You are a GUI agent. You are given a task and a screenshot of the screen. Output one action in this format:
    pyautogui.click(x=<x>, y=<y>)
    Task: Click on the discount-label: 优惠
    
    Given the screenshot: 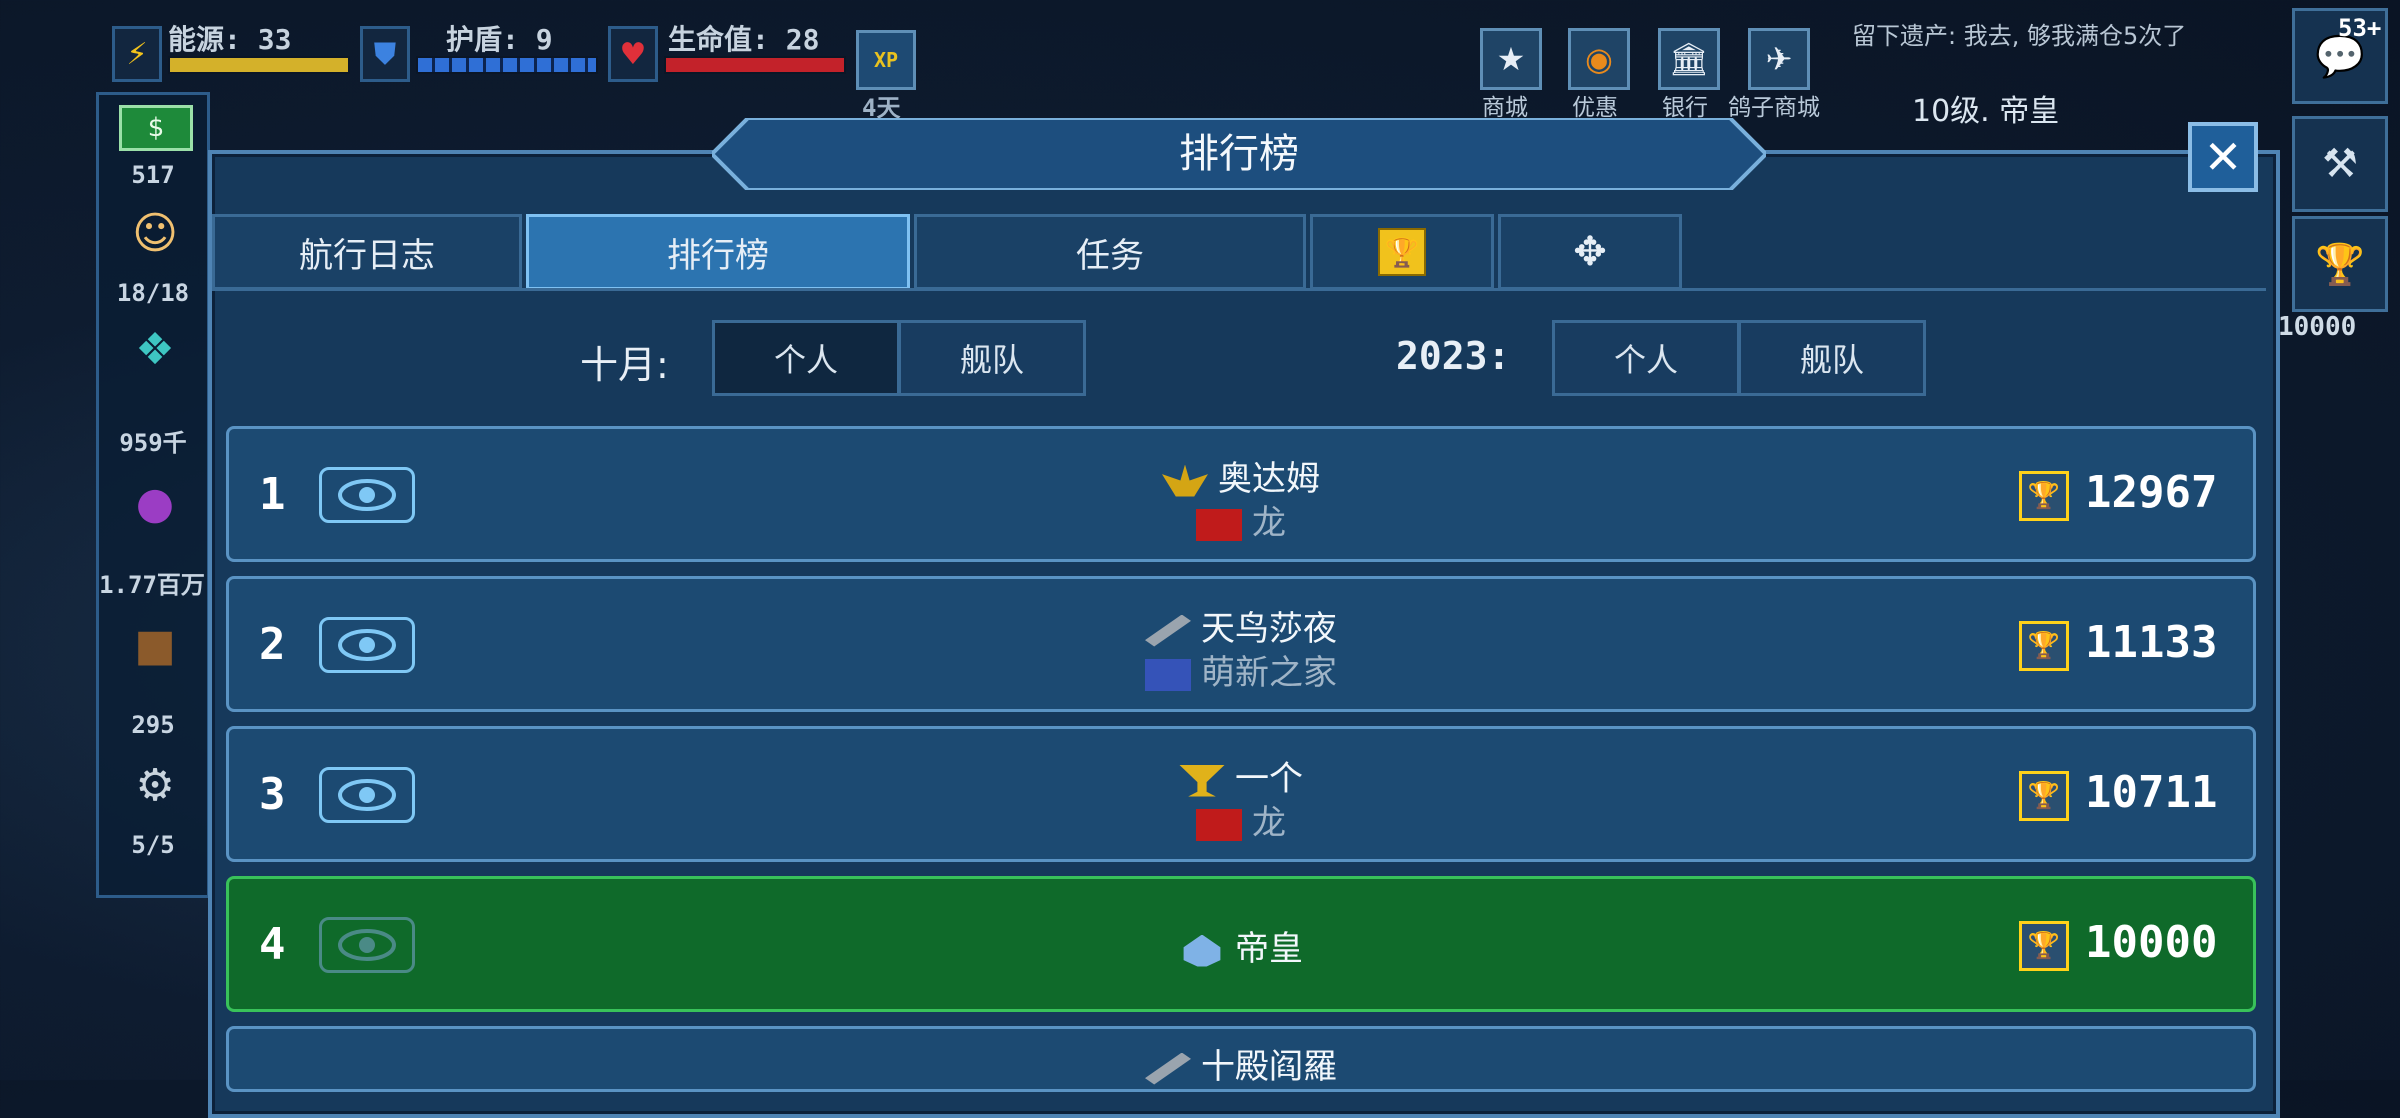 What is the action you would take?
    pyautogui.click(x=1595, y=108)
    